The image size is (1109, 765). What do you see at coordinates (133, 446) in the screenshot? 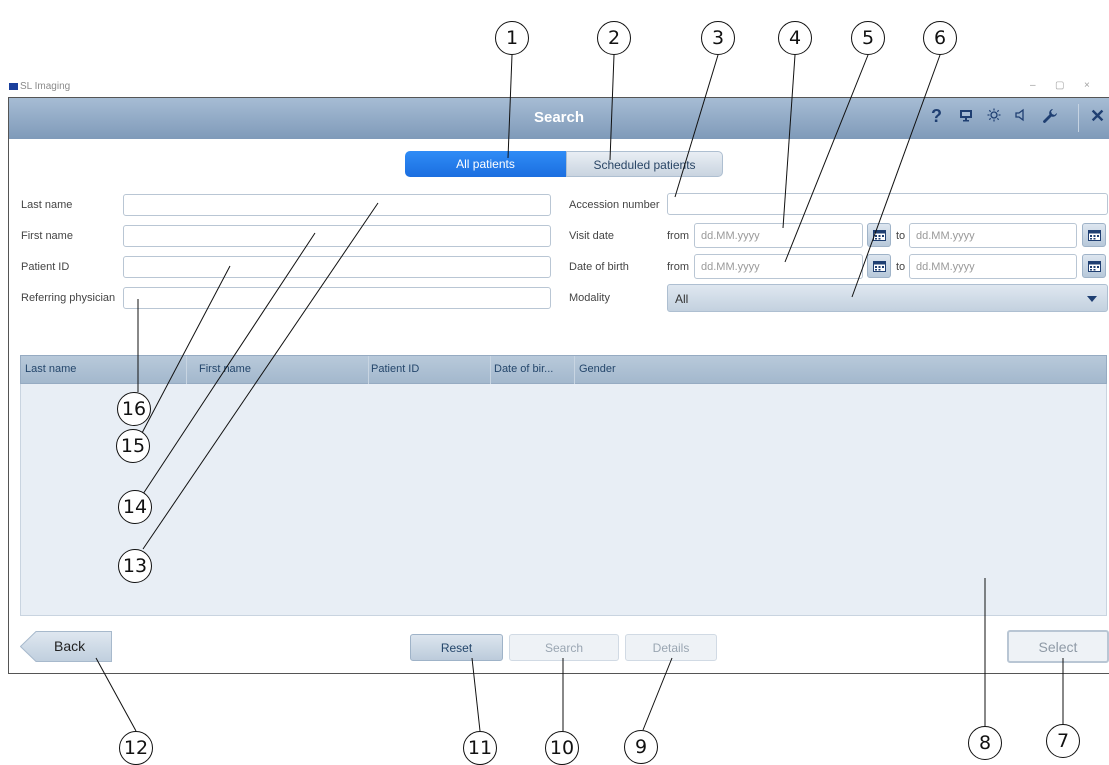
I see `callout-15: 15` at bounding box center [133, 446].